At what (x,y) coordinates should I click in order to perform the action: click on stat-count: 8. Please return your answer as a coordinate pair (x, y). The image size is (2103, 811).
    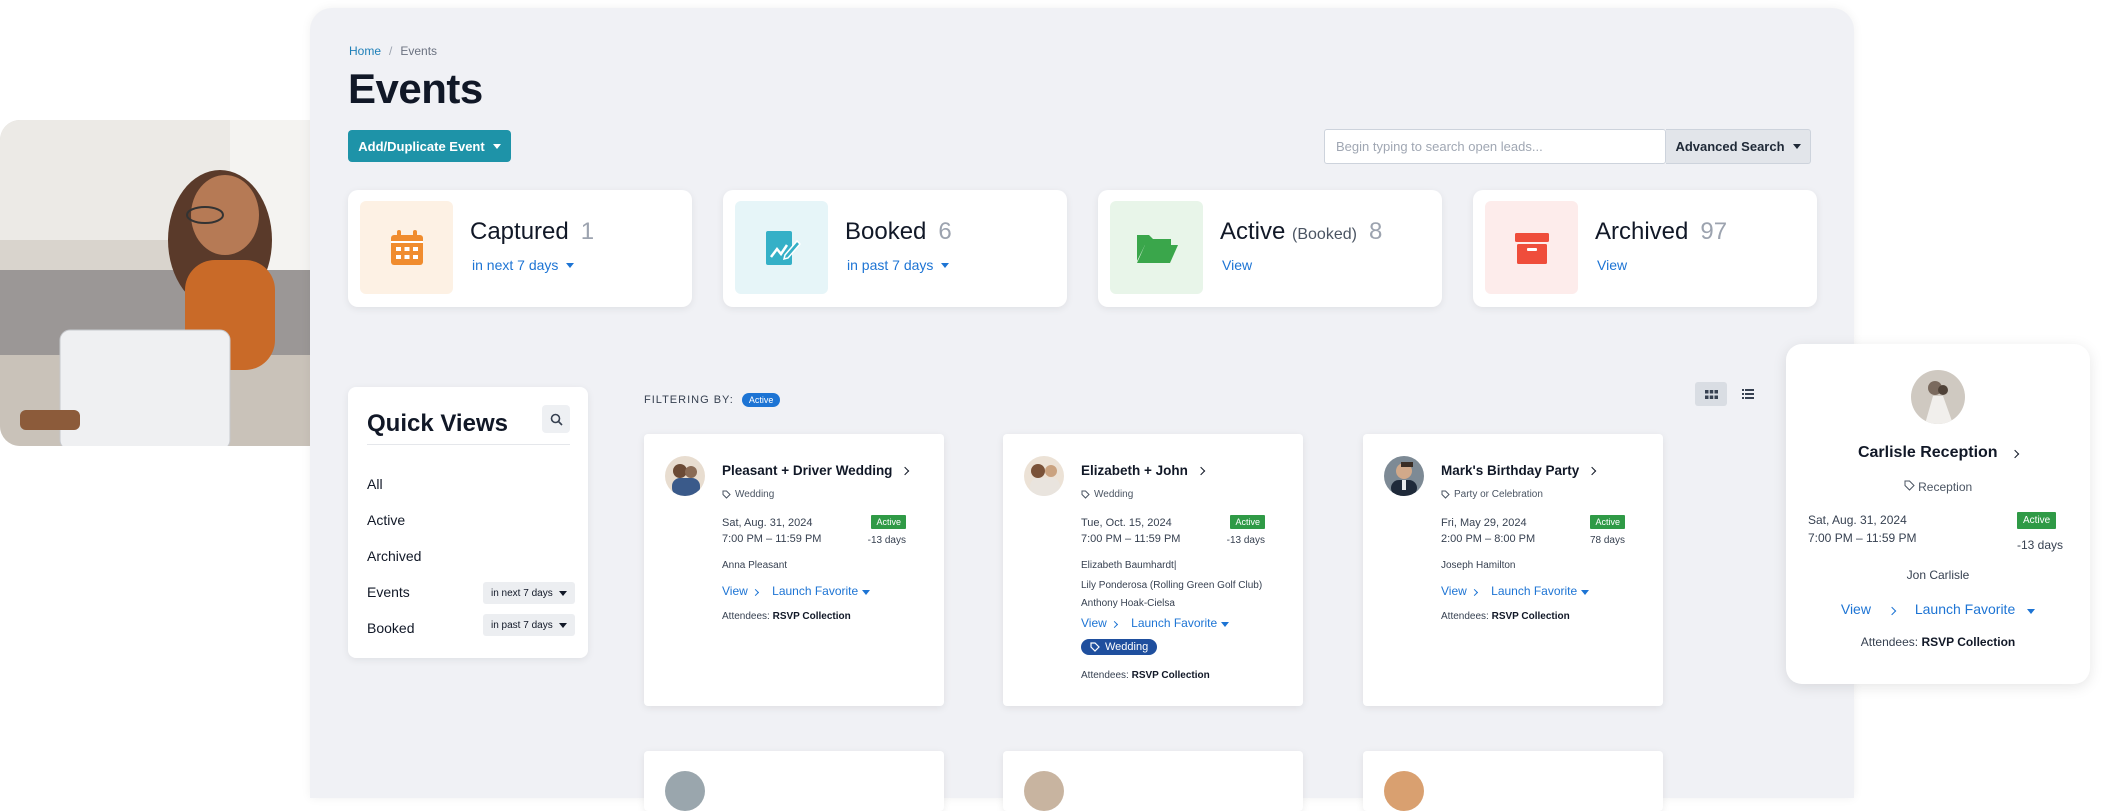
    Looking at the image, I should click on (1375, 231).